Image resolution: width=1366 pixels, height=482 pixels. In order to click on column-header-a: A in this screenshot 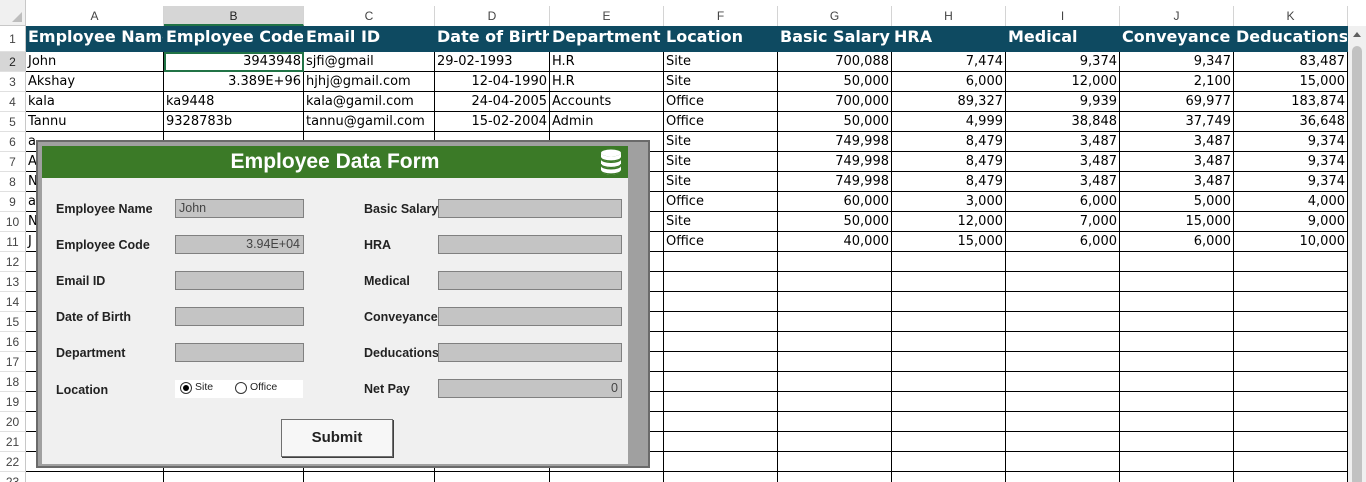, I will do `click(95, 16)`.